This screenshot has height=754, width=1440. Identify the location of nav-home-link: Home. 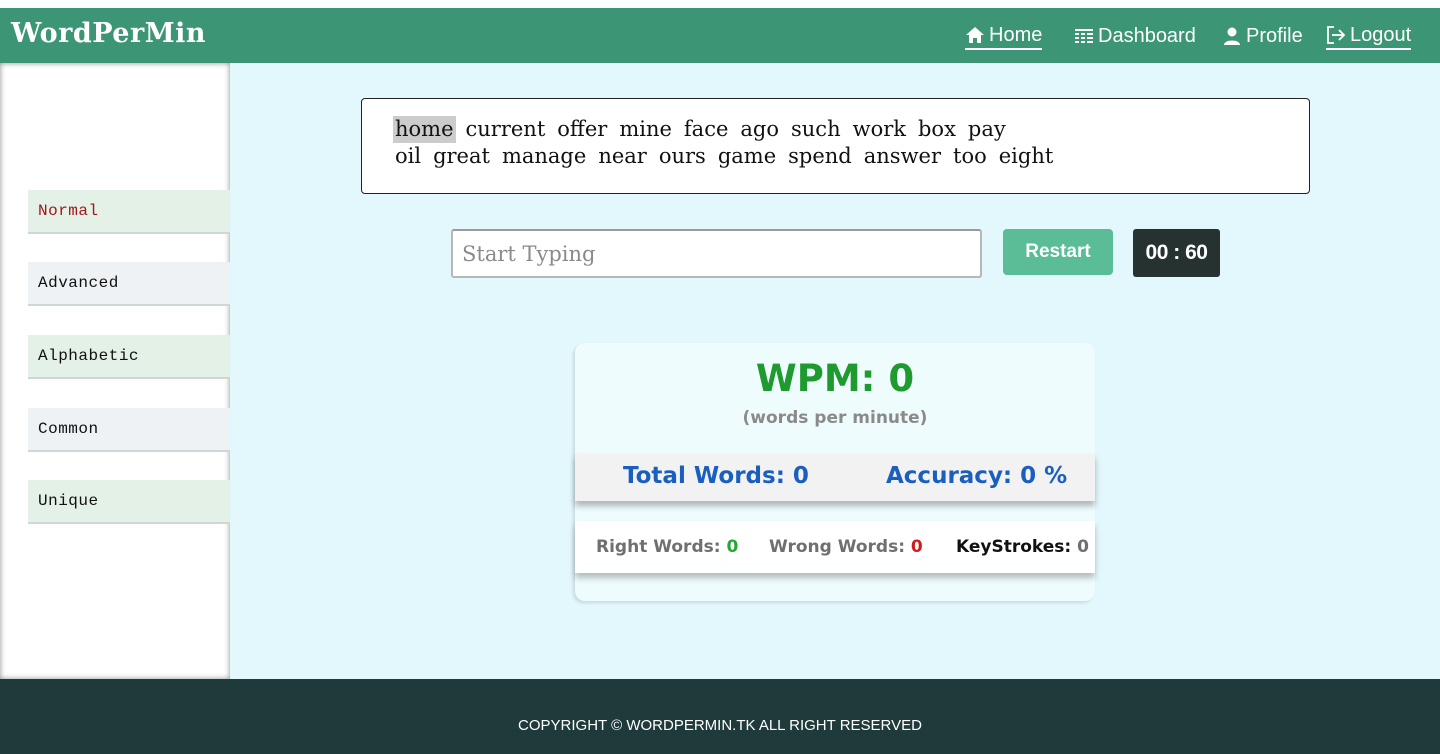
(1004, 36).